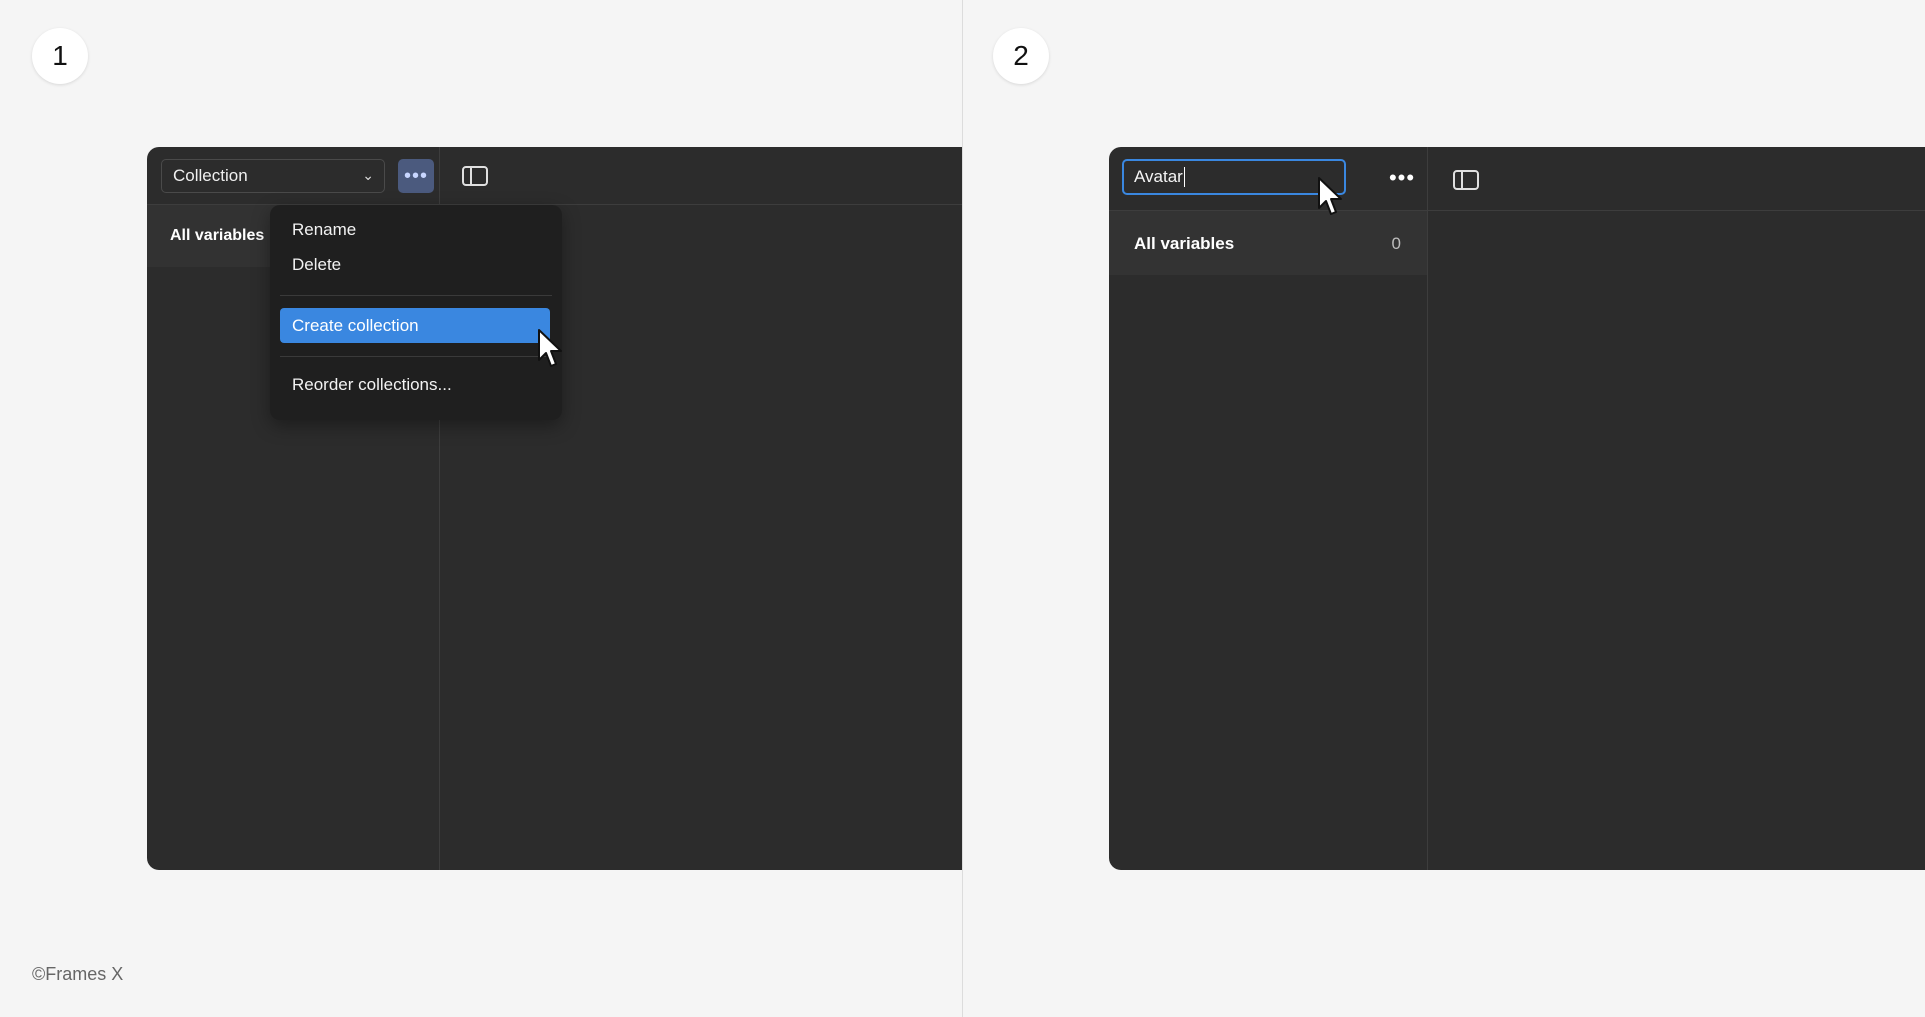 This screenshot has height=1017, width=1925. I want to click on text-caret, so click(1184, 177).